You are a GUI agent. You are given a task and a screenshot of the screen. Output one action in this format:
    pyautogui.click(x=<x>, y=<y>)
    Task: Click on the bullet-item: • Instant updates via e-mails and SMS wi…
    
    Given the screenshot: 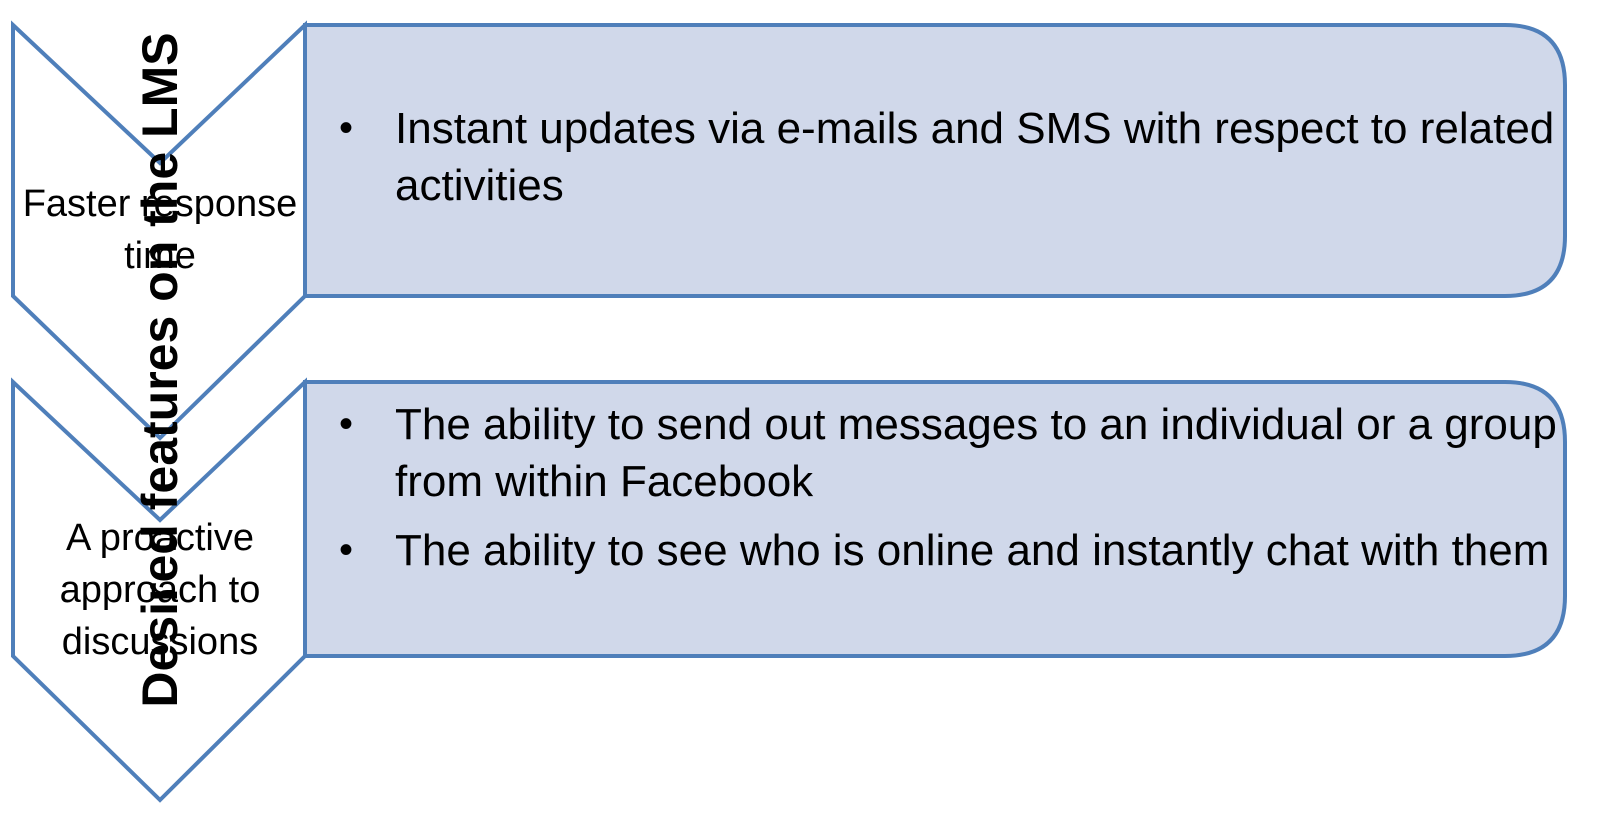 What is the action you would take?
    pyautogui.click(x=947, y=157)
    